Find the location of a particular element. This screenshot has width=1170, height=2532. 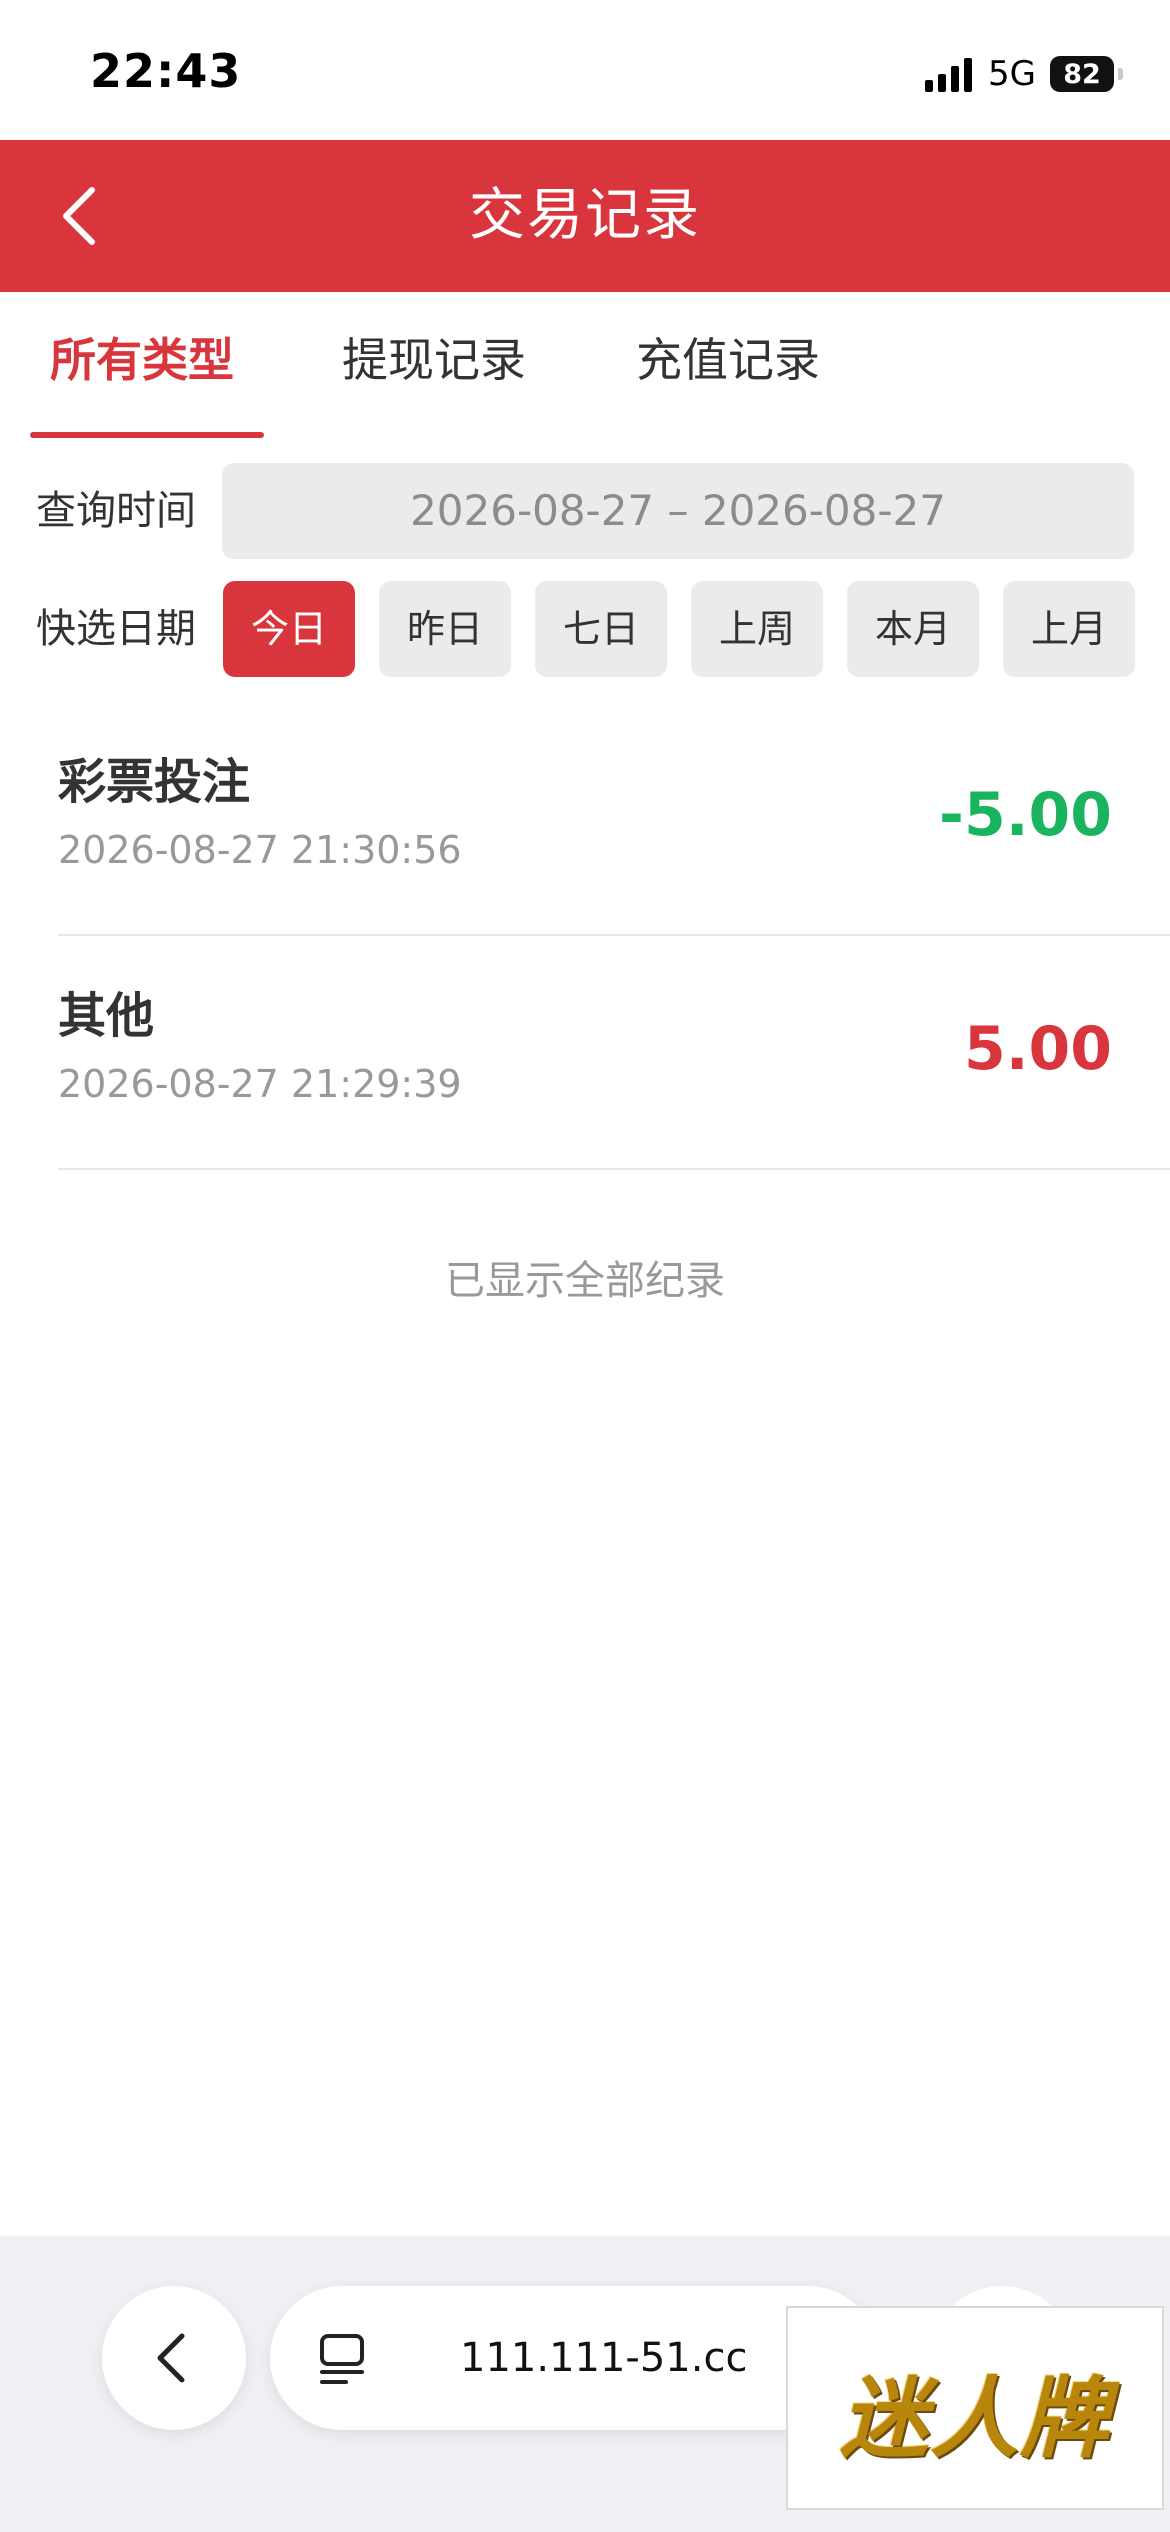

status-indicators: 5G 82 is located at coordinates (1024, 74).